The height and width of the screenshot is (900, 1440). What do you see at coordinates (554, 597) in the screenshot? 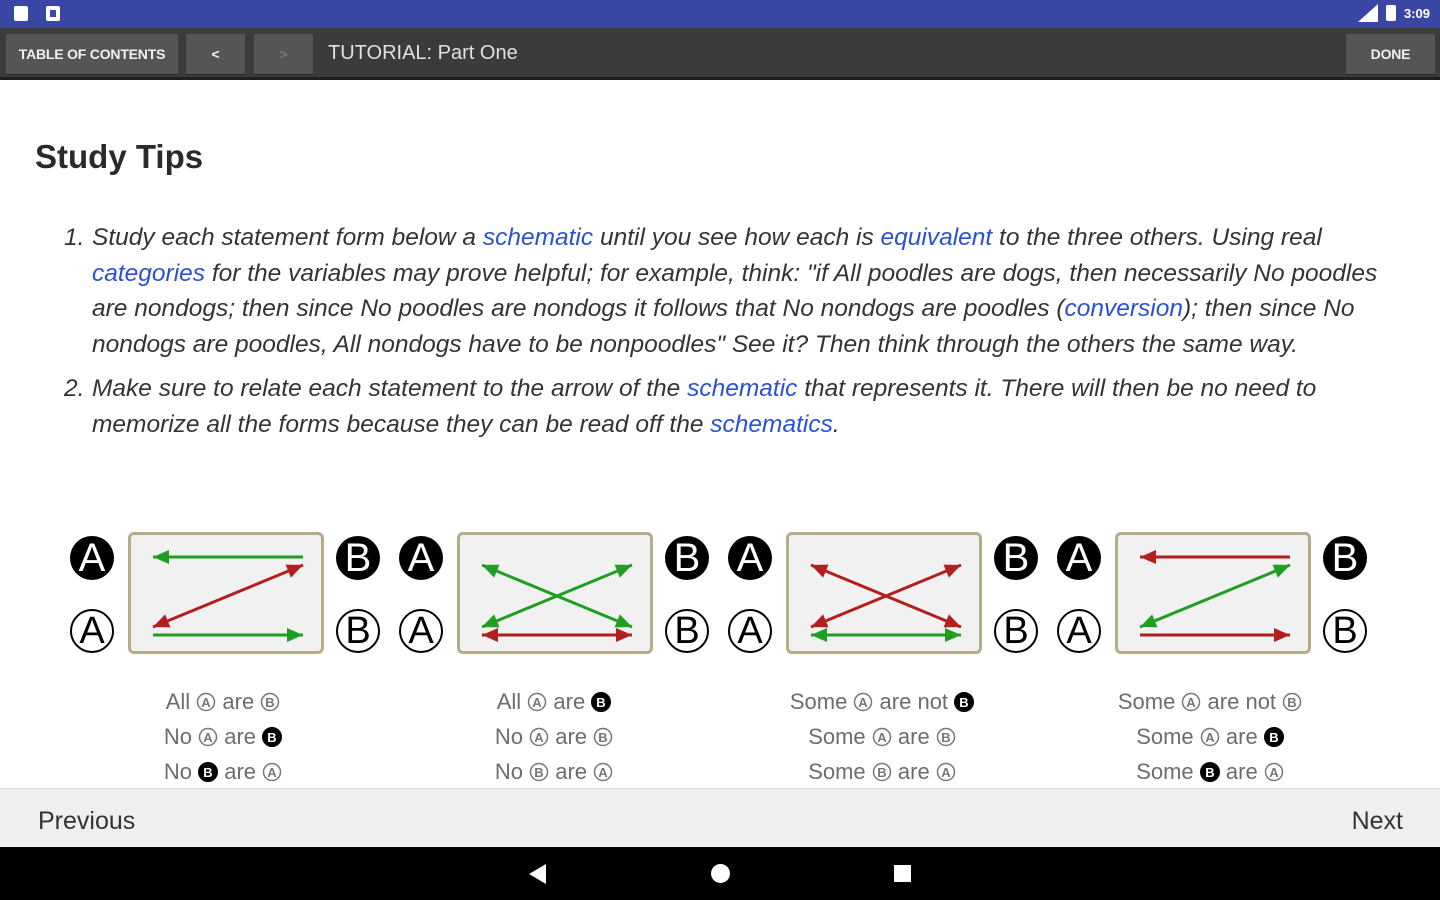
I see `schematic-no-a-are-b: A A B B` at bounding box center [554, 597].